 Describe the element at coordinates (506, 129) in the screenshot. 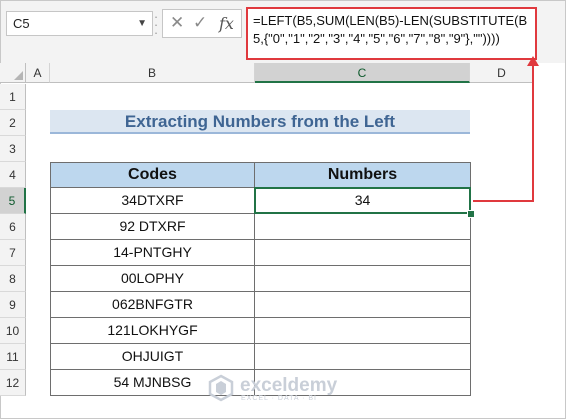

I see `callout-arrow` at that location.